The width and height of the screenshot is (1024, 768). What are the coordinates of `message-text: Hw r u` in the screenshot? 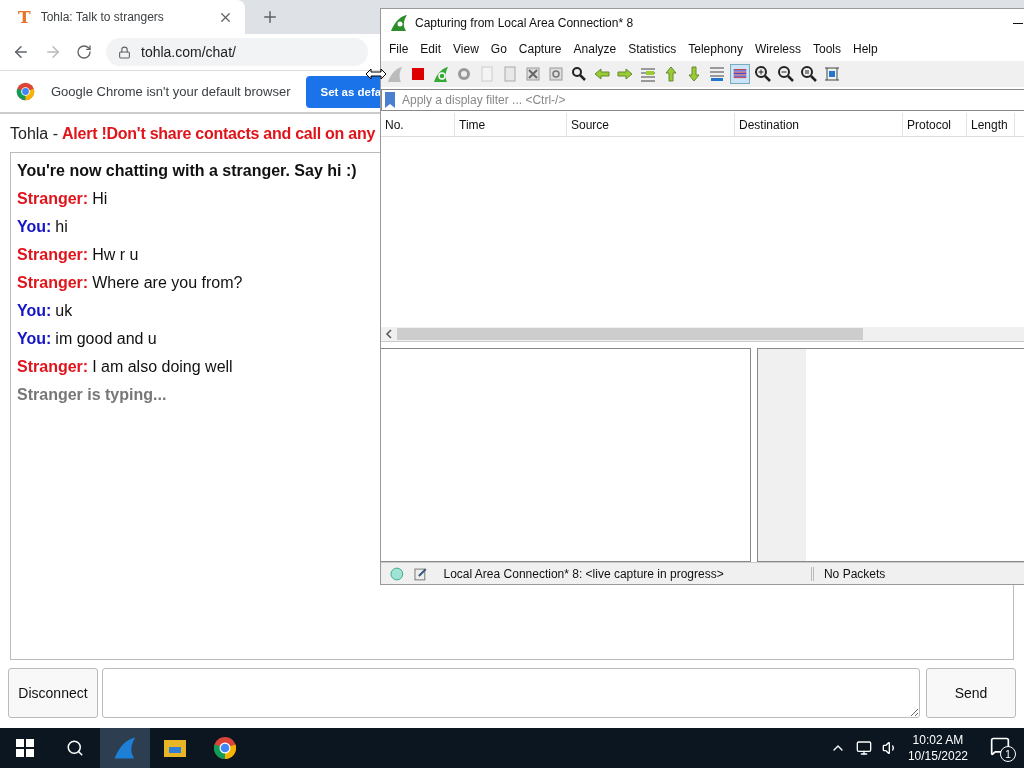 It's located at (115, 255).